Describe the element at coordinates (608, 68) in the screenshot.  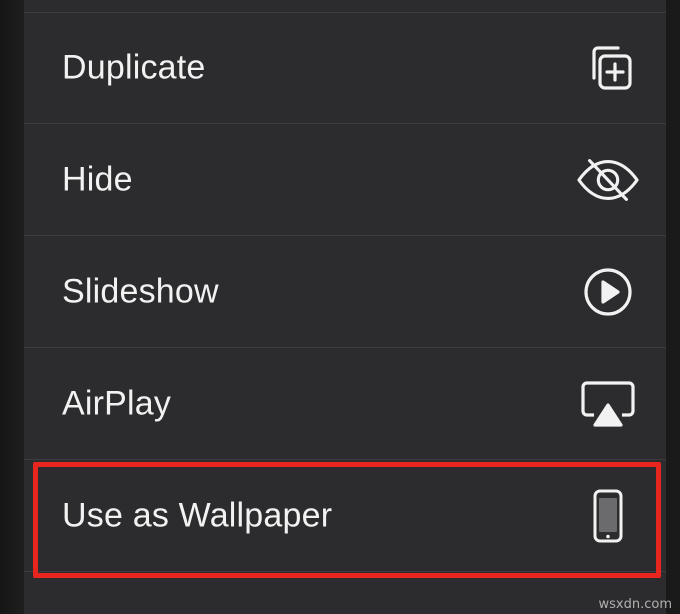
I see `duplicate-icon` at that location.